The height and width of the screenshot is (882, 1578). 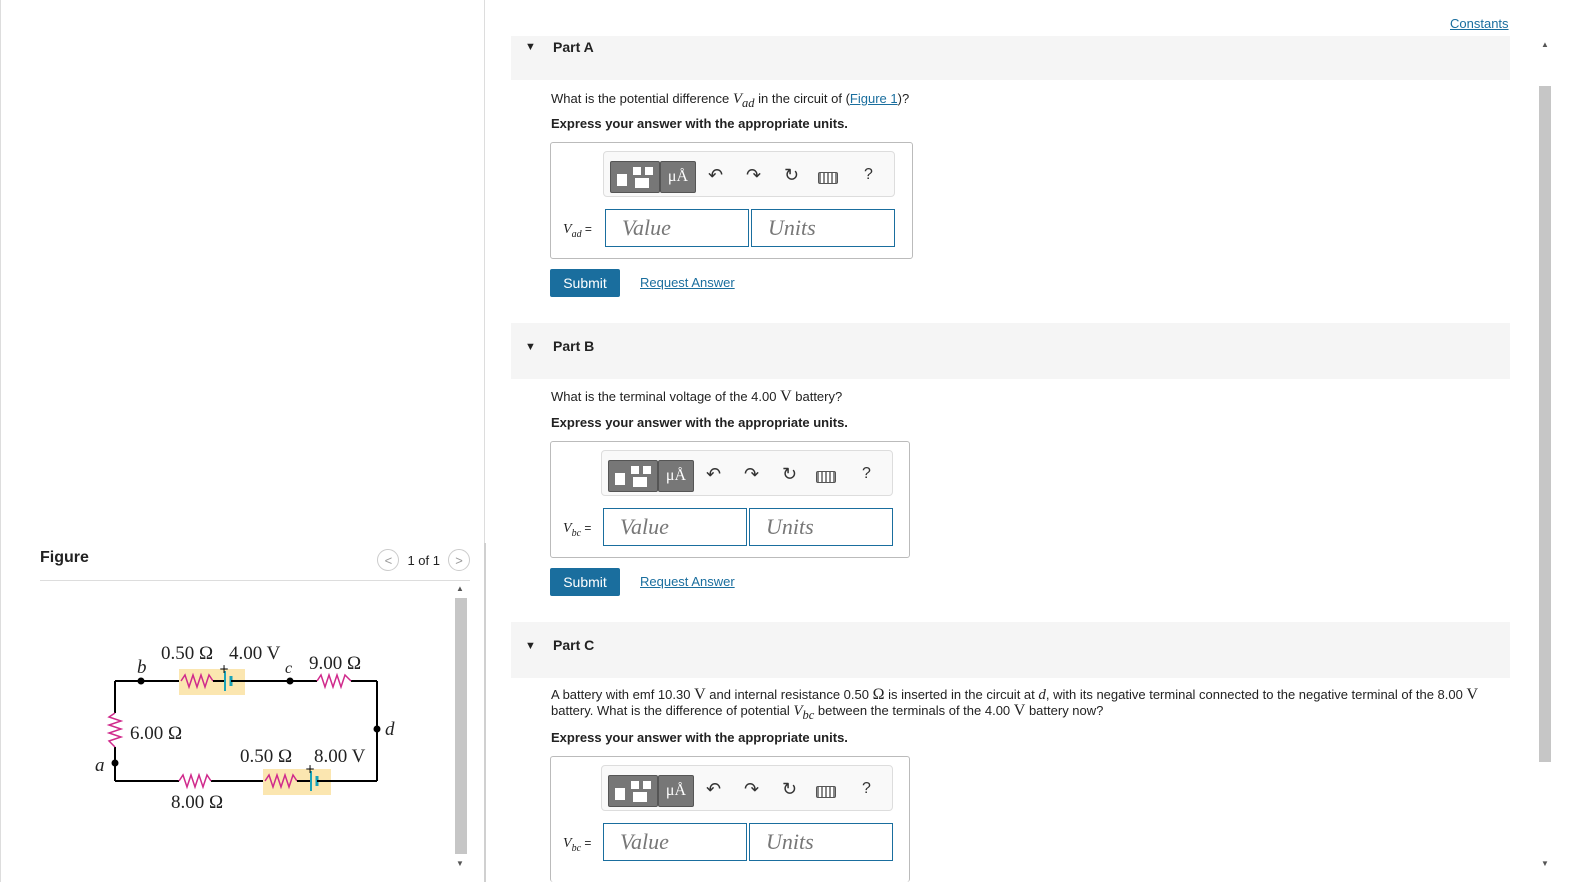 I want to click on figure-1-link: Figure 1, so click(x=874, y=98).